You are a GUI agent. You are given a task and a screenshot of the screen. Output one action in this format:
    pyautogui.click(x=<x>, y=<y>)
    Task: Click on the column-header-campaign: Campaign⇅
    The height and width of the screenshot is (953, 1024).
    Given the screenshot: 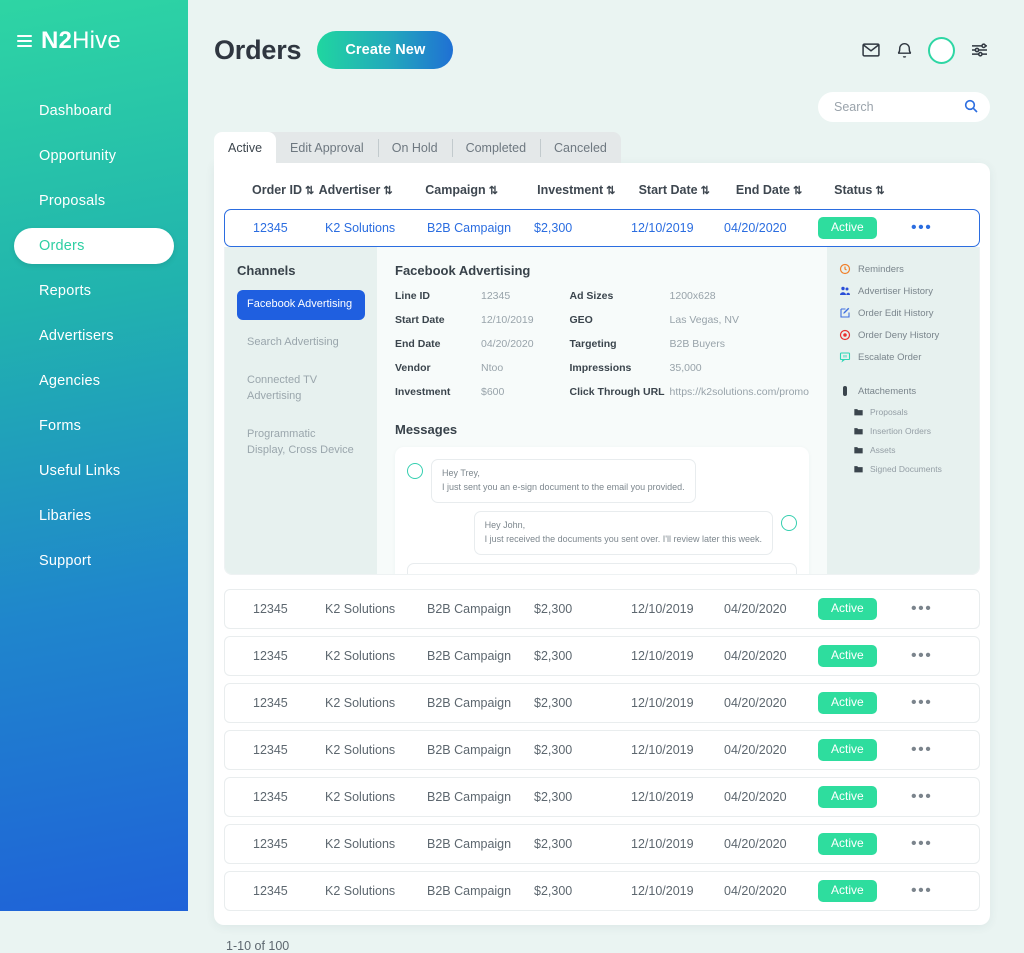 What is the action you would take?
    pyautogui.click(x=481, y=186)
    